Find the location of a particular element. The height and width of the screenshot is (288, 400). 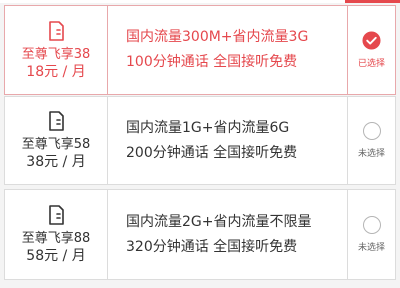

check-circle-icon is located at coordinates (371, 40).